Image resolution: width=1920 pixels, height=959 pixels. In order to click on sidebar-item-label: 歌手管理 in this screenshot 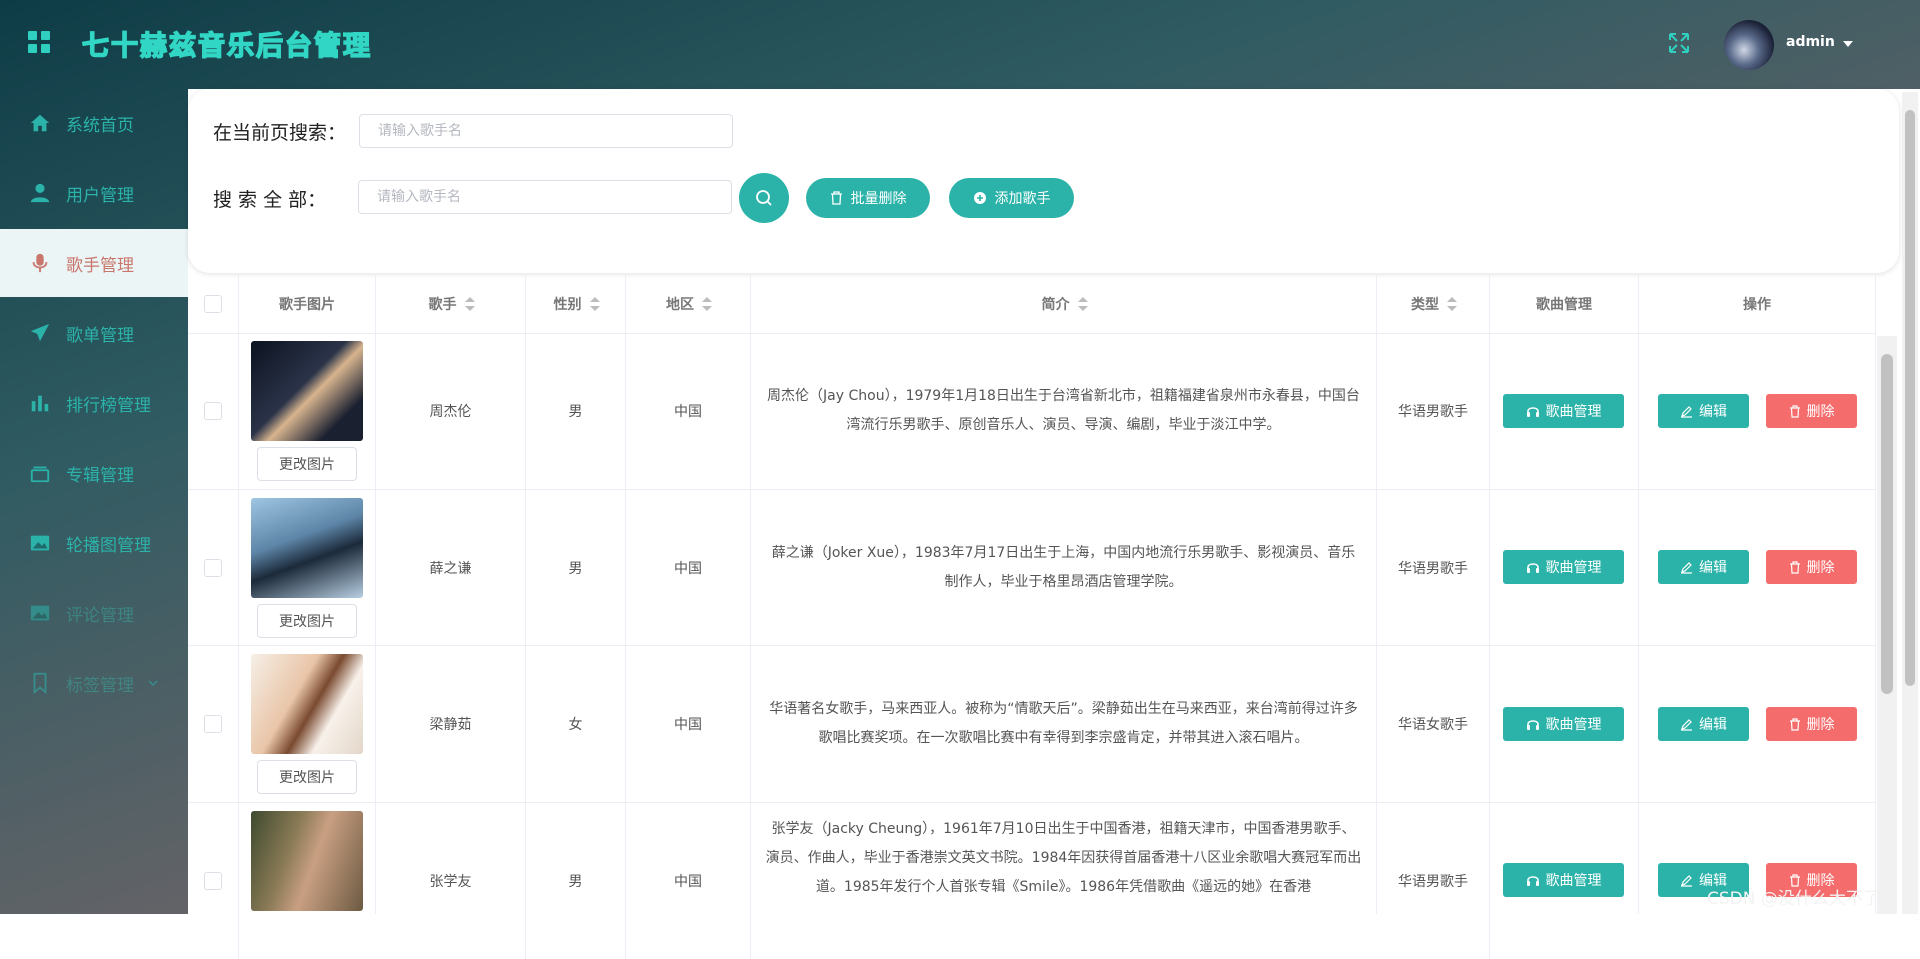, I will do `click(100, 265)`.